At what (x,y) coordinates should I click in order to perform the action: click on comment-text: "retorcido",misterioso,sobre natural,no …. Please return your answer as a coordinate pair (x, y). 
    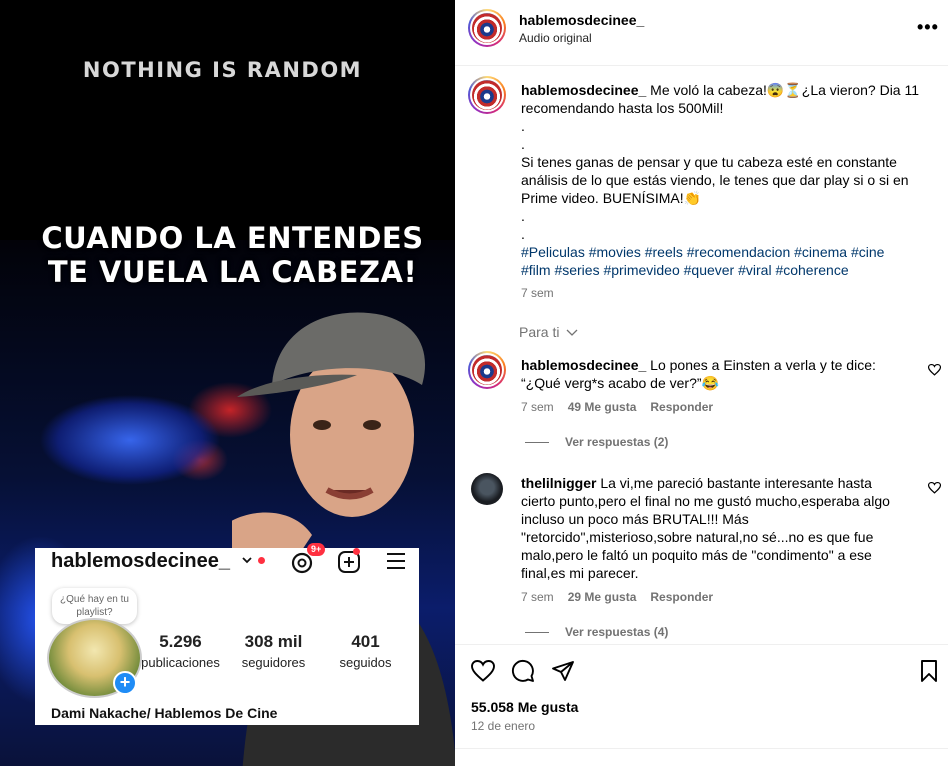
    Looking at the image, I should click on (697, 537).